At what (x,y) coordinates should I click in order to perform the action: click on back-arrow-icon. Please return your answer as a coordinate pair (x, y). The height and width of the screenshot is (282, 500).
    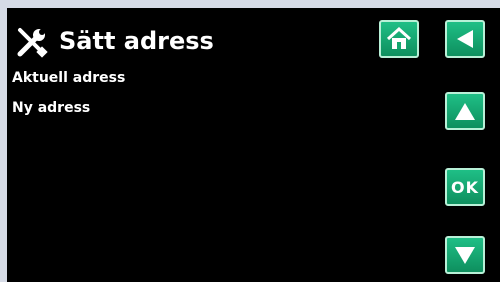
    Looking at the image, I should click on (465, 39).